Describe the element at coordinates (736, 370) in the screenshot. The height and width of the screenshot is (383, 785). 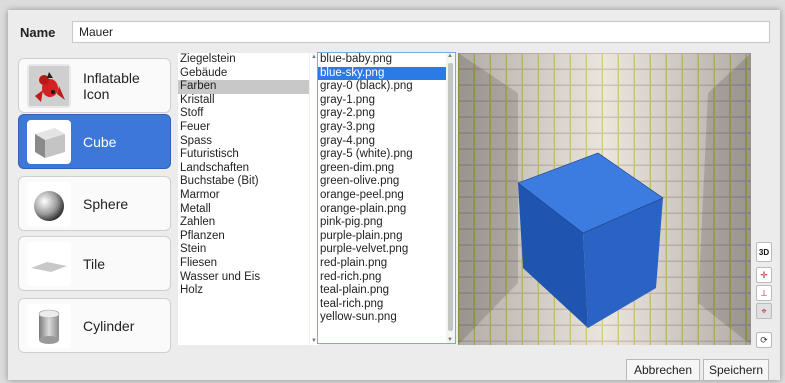
I see `save-button: Speichern` at that location.